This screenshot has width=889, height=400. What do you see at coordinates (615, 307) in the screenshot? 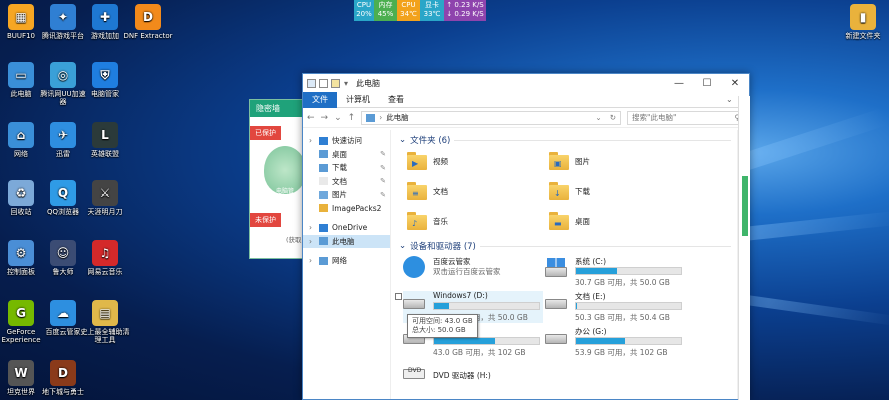
I see `drive-item: 文档 (E:) 50.3 GB 可用，共 50.4 GB` at bounding box center [615, 307].